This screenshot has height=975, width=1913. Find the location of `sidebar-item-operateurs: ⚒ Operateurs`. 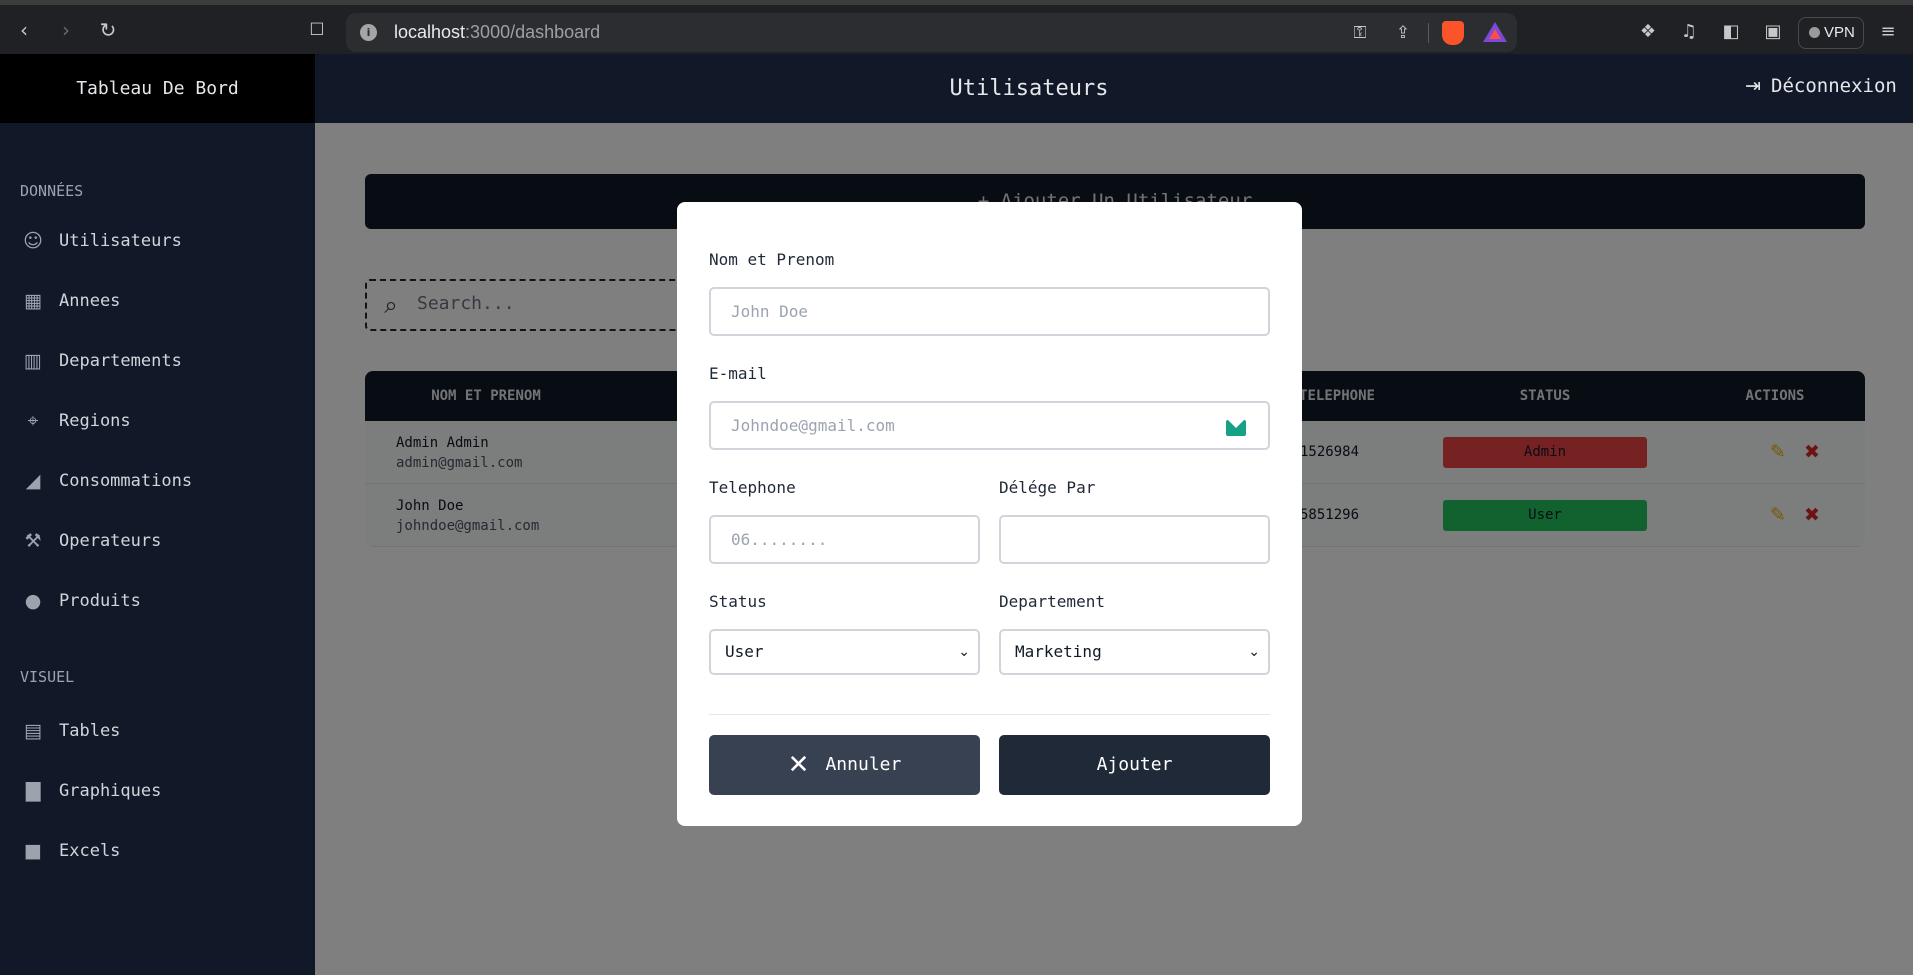

sidebar-item-operateurs: ⚒ Operateurs is located at coordinates (160, 541).